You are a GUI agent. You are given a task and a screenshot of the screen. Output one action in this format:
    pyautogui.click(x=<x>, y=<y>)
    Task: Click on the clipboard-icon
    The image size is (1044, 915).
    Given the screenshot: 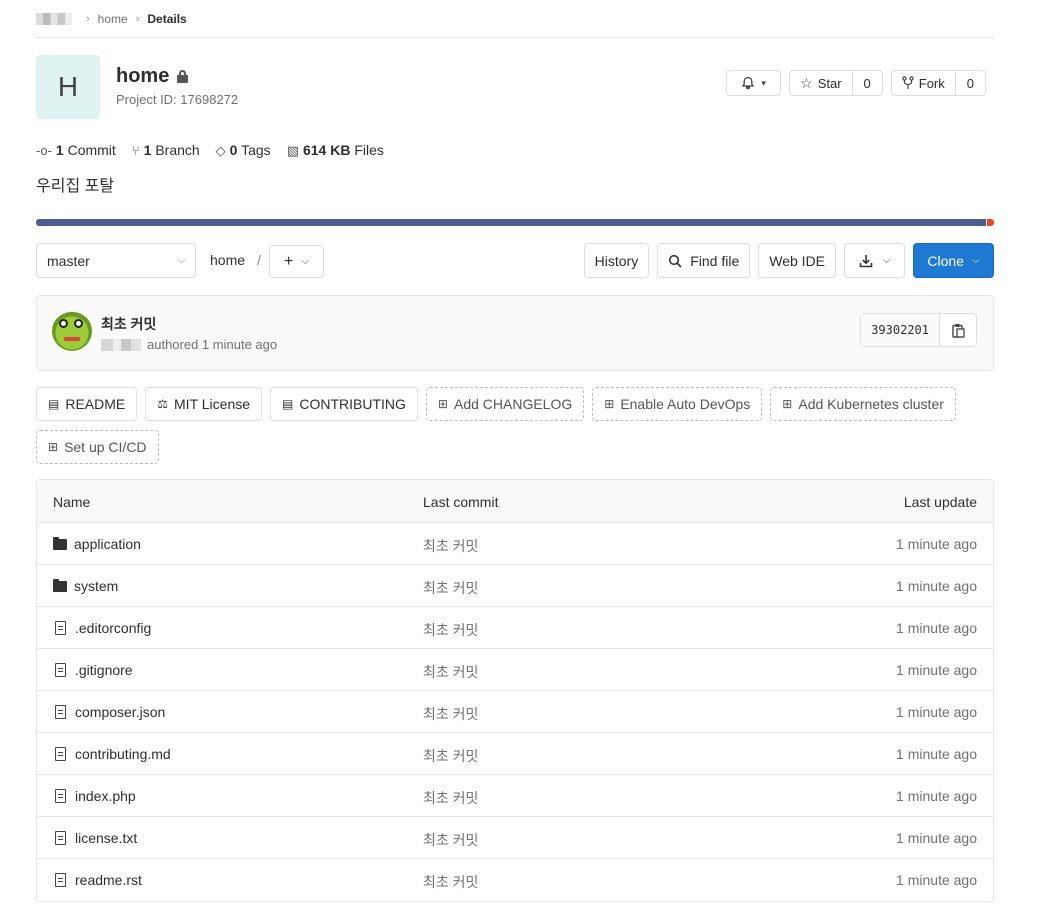 What is the action you would take?
    pyautogui.click(x=958, y=330)
    